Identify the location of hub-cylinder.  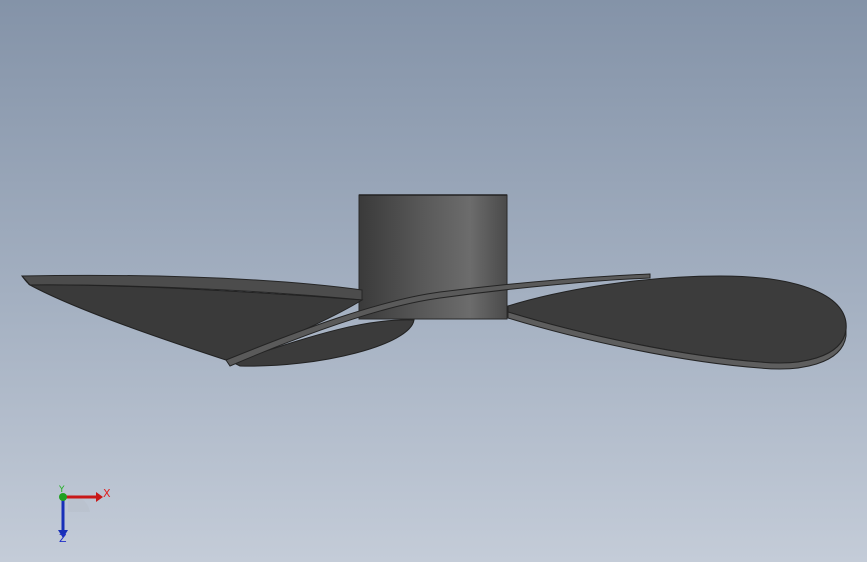
(433, 257).